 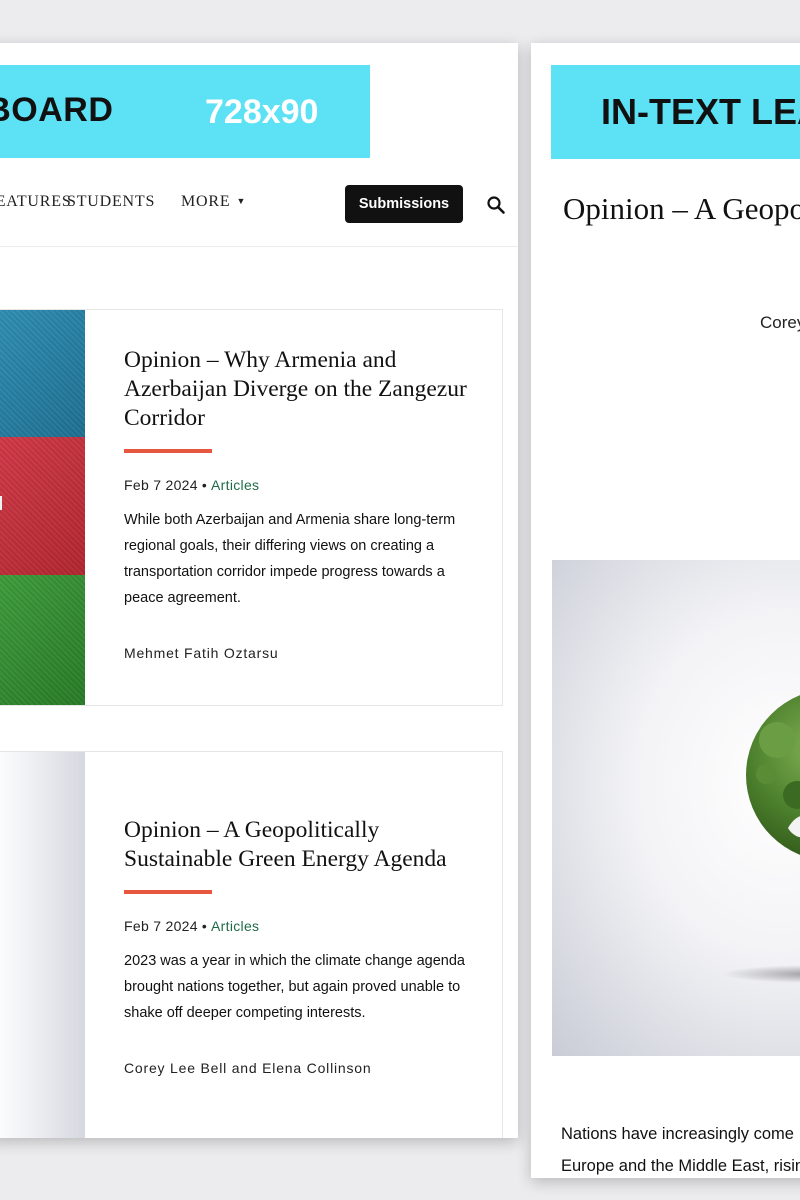 I want to click on azerbaijan-flag-thumbnail, so click(x=42, y=507).